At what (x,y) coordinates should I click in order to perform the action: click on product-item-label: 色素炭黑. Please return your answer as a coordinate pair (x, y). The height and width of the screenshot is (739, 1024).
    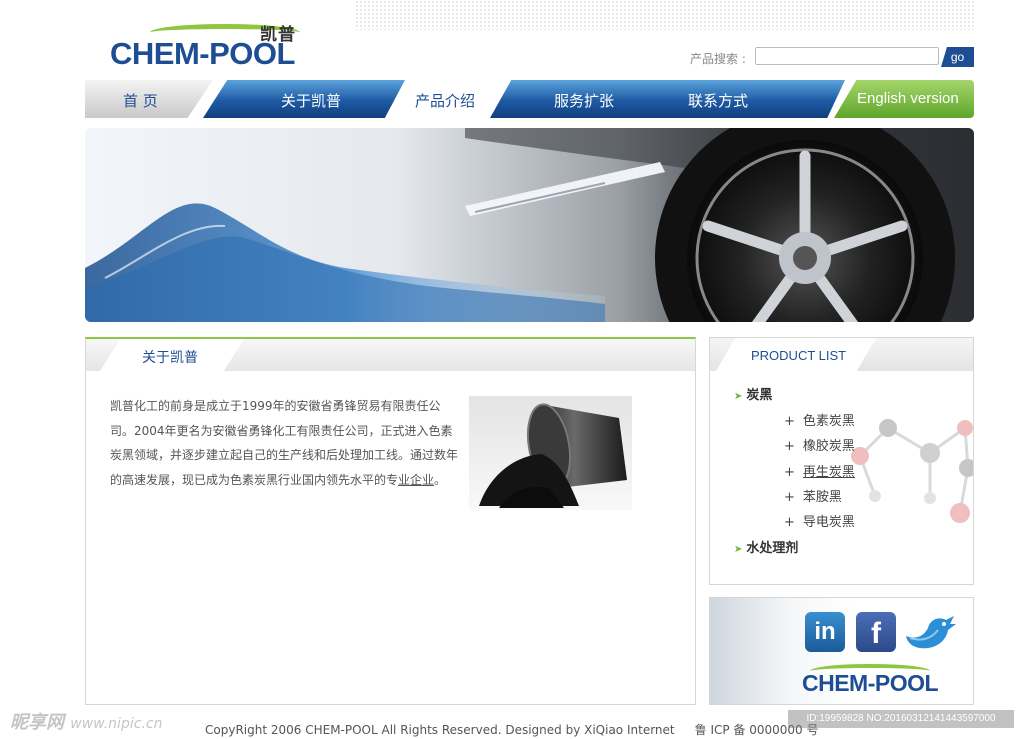
    Looking at the image, I should click on (828, 421).